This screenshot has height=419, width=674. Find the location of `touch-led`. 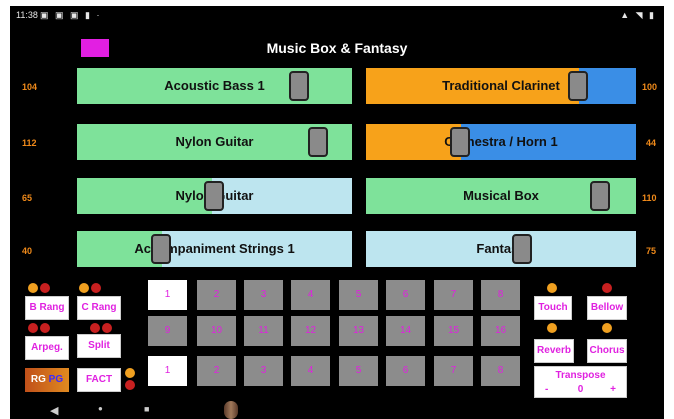

touch-led is located at coordinates (552, 288).